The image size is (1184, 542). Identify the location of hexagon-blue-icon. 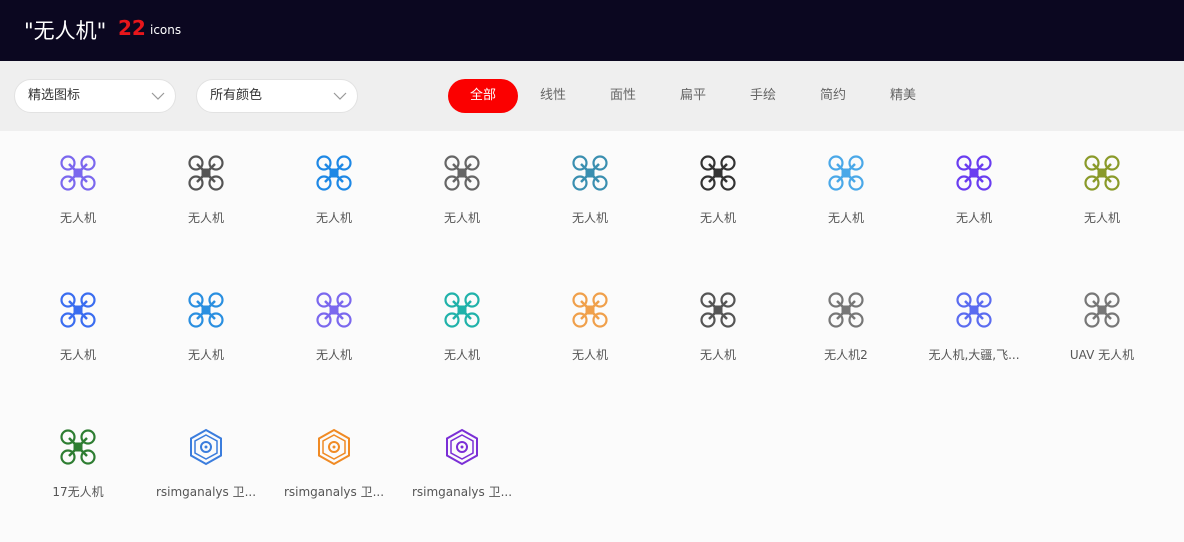
(206, 447).